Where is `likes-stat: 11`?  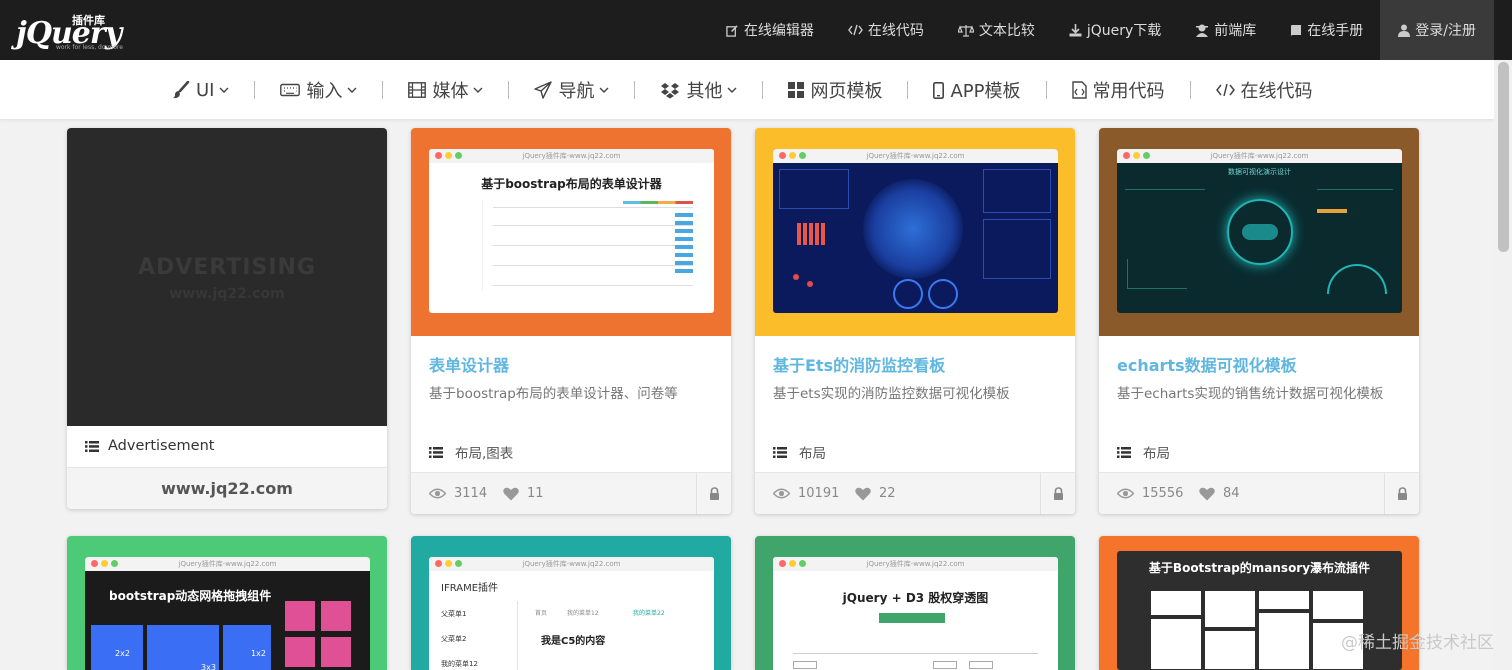
likes-stat: 11 is located at coordinates (523, 493).